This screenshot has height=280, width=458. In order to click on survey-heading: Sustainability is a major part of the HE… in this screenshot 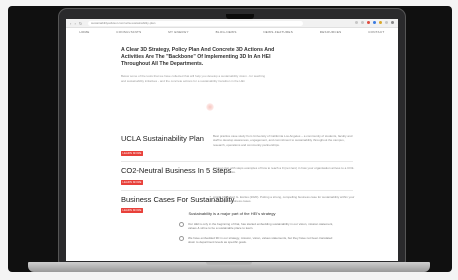, I will do `click(232, 213)`.